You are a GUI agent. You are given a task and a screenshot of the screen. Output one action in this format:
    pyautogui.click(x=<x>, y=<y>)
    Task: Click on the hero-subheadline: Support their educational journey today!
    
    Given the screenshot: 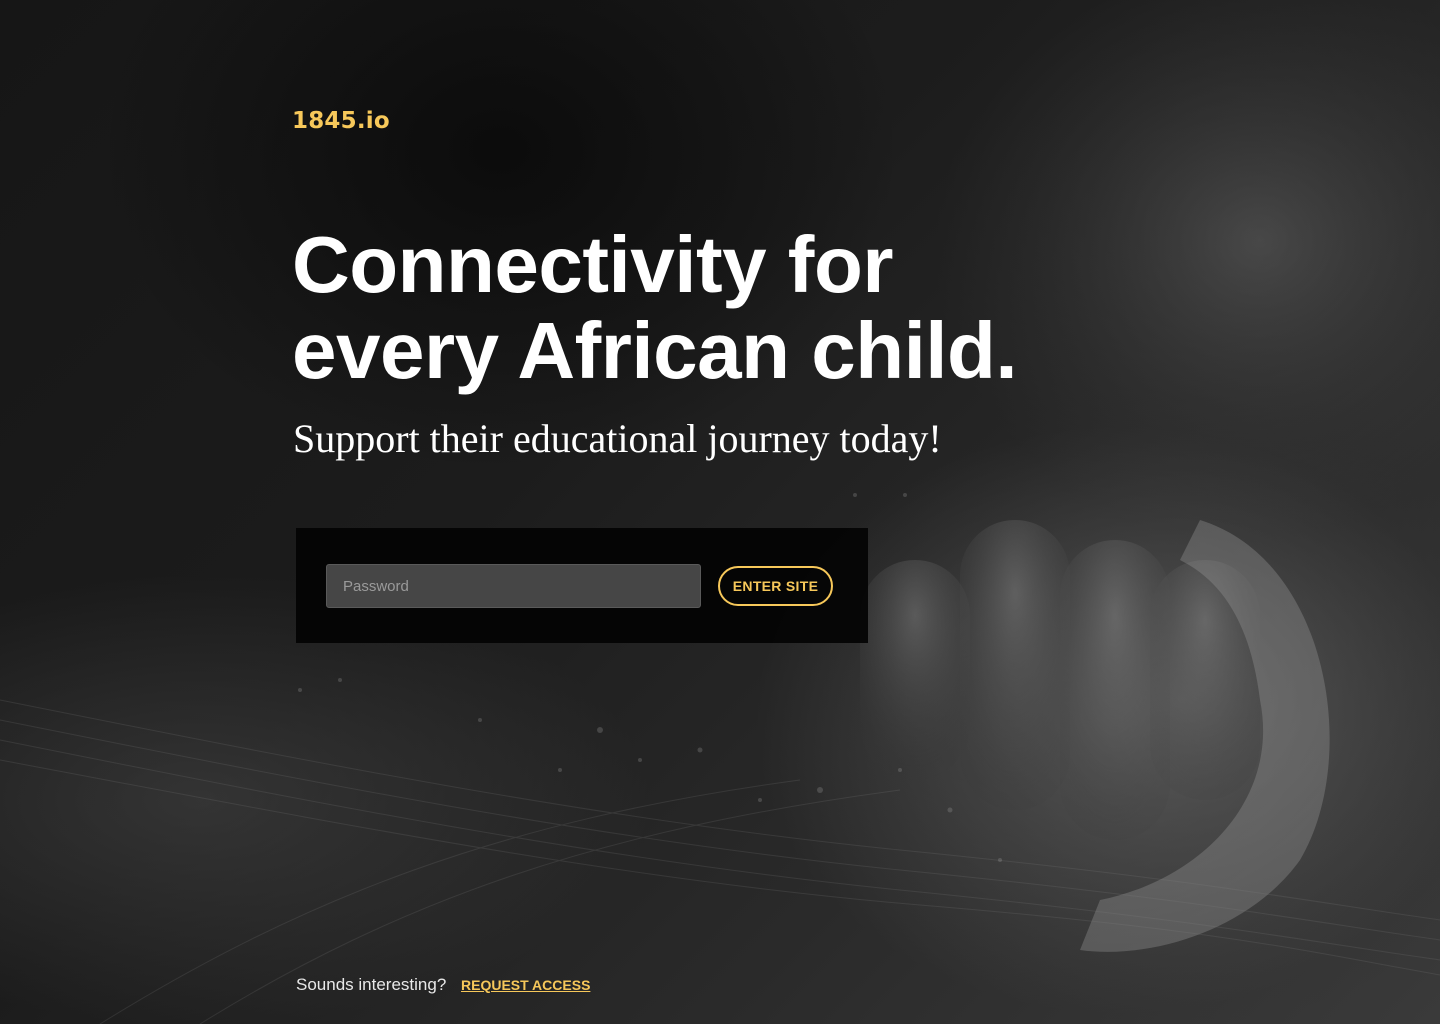 What is the action you would take?
    pyautogui.click(x=617, y=438)
    